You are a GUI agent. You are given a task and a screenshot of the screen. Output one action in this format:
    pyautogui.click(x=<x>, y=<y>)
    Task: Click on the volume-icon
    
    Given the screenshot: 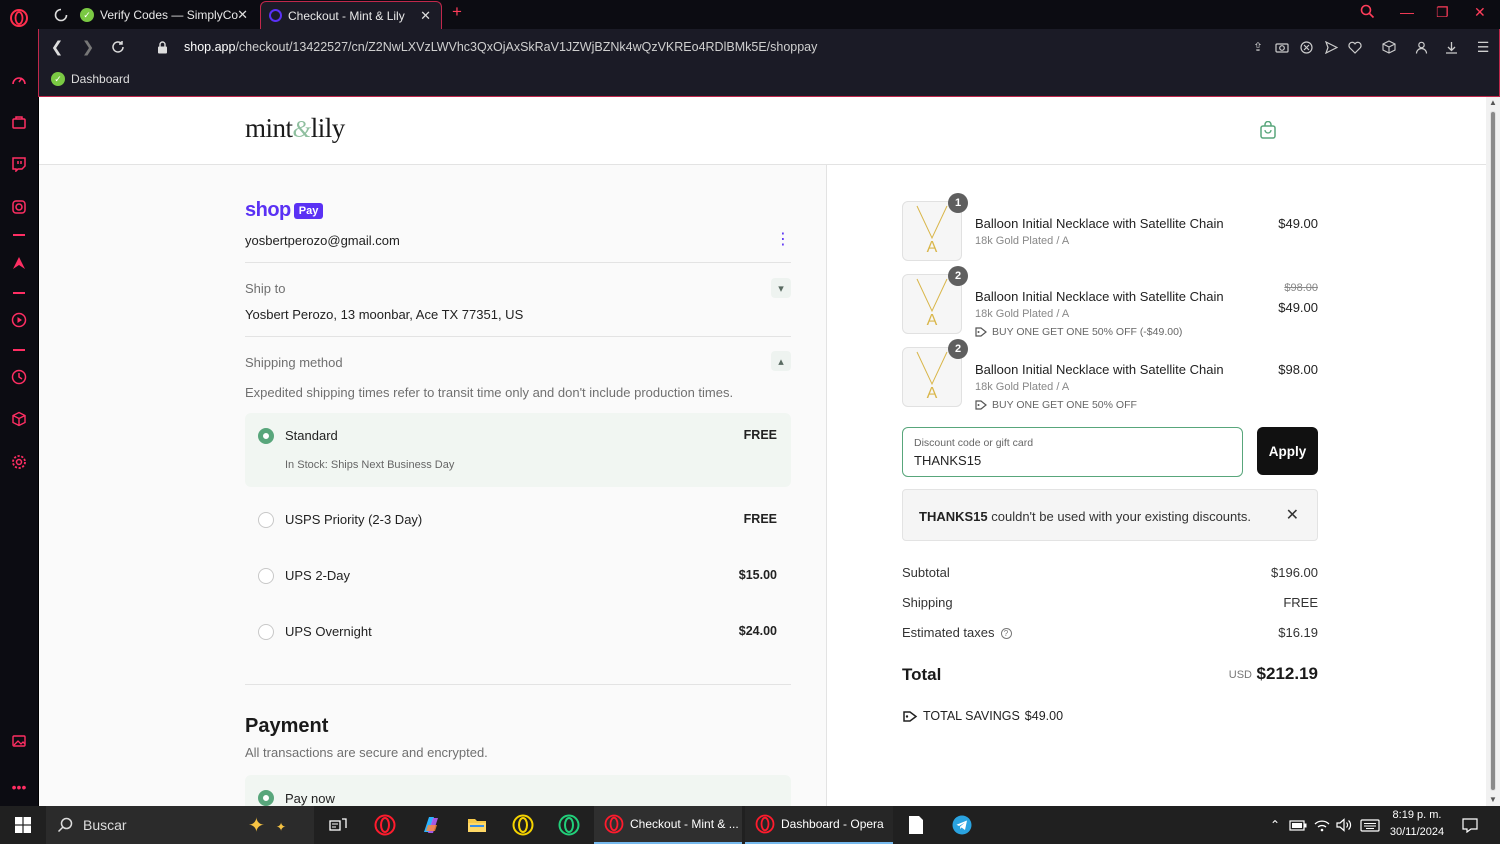 What is the action you would take?
    pyautogui.click(x=1344, y=825)
    